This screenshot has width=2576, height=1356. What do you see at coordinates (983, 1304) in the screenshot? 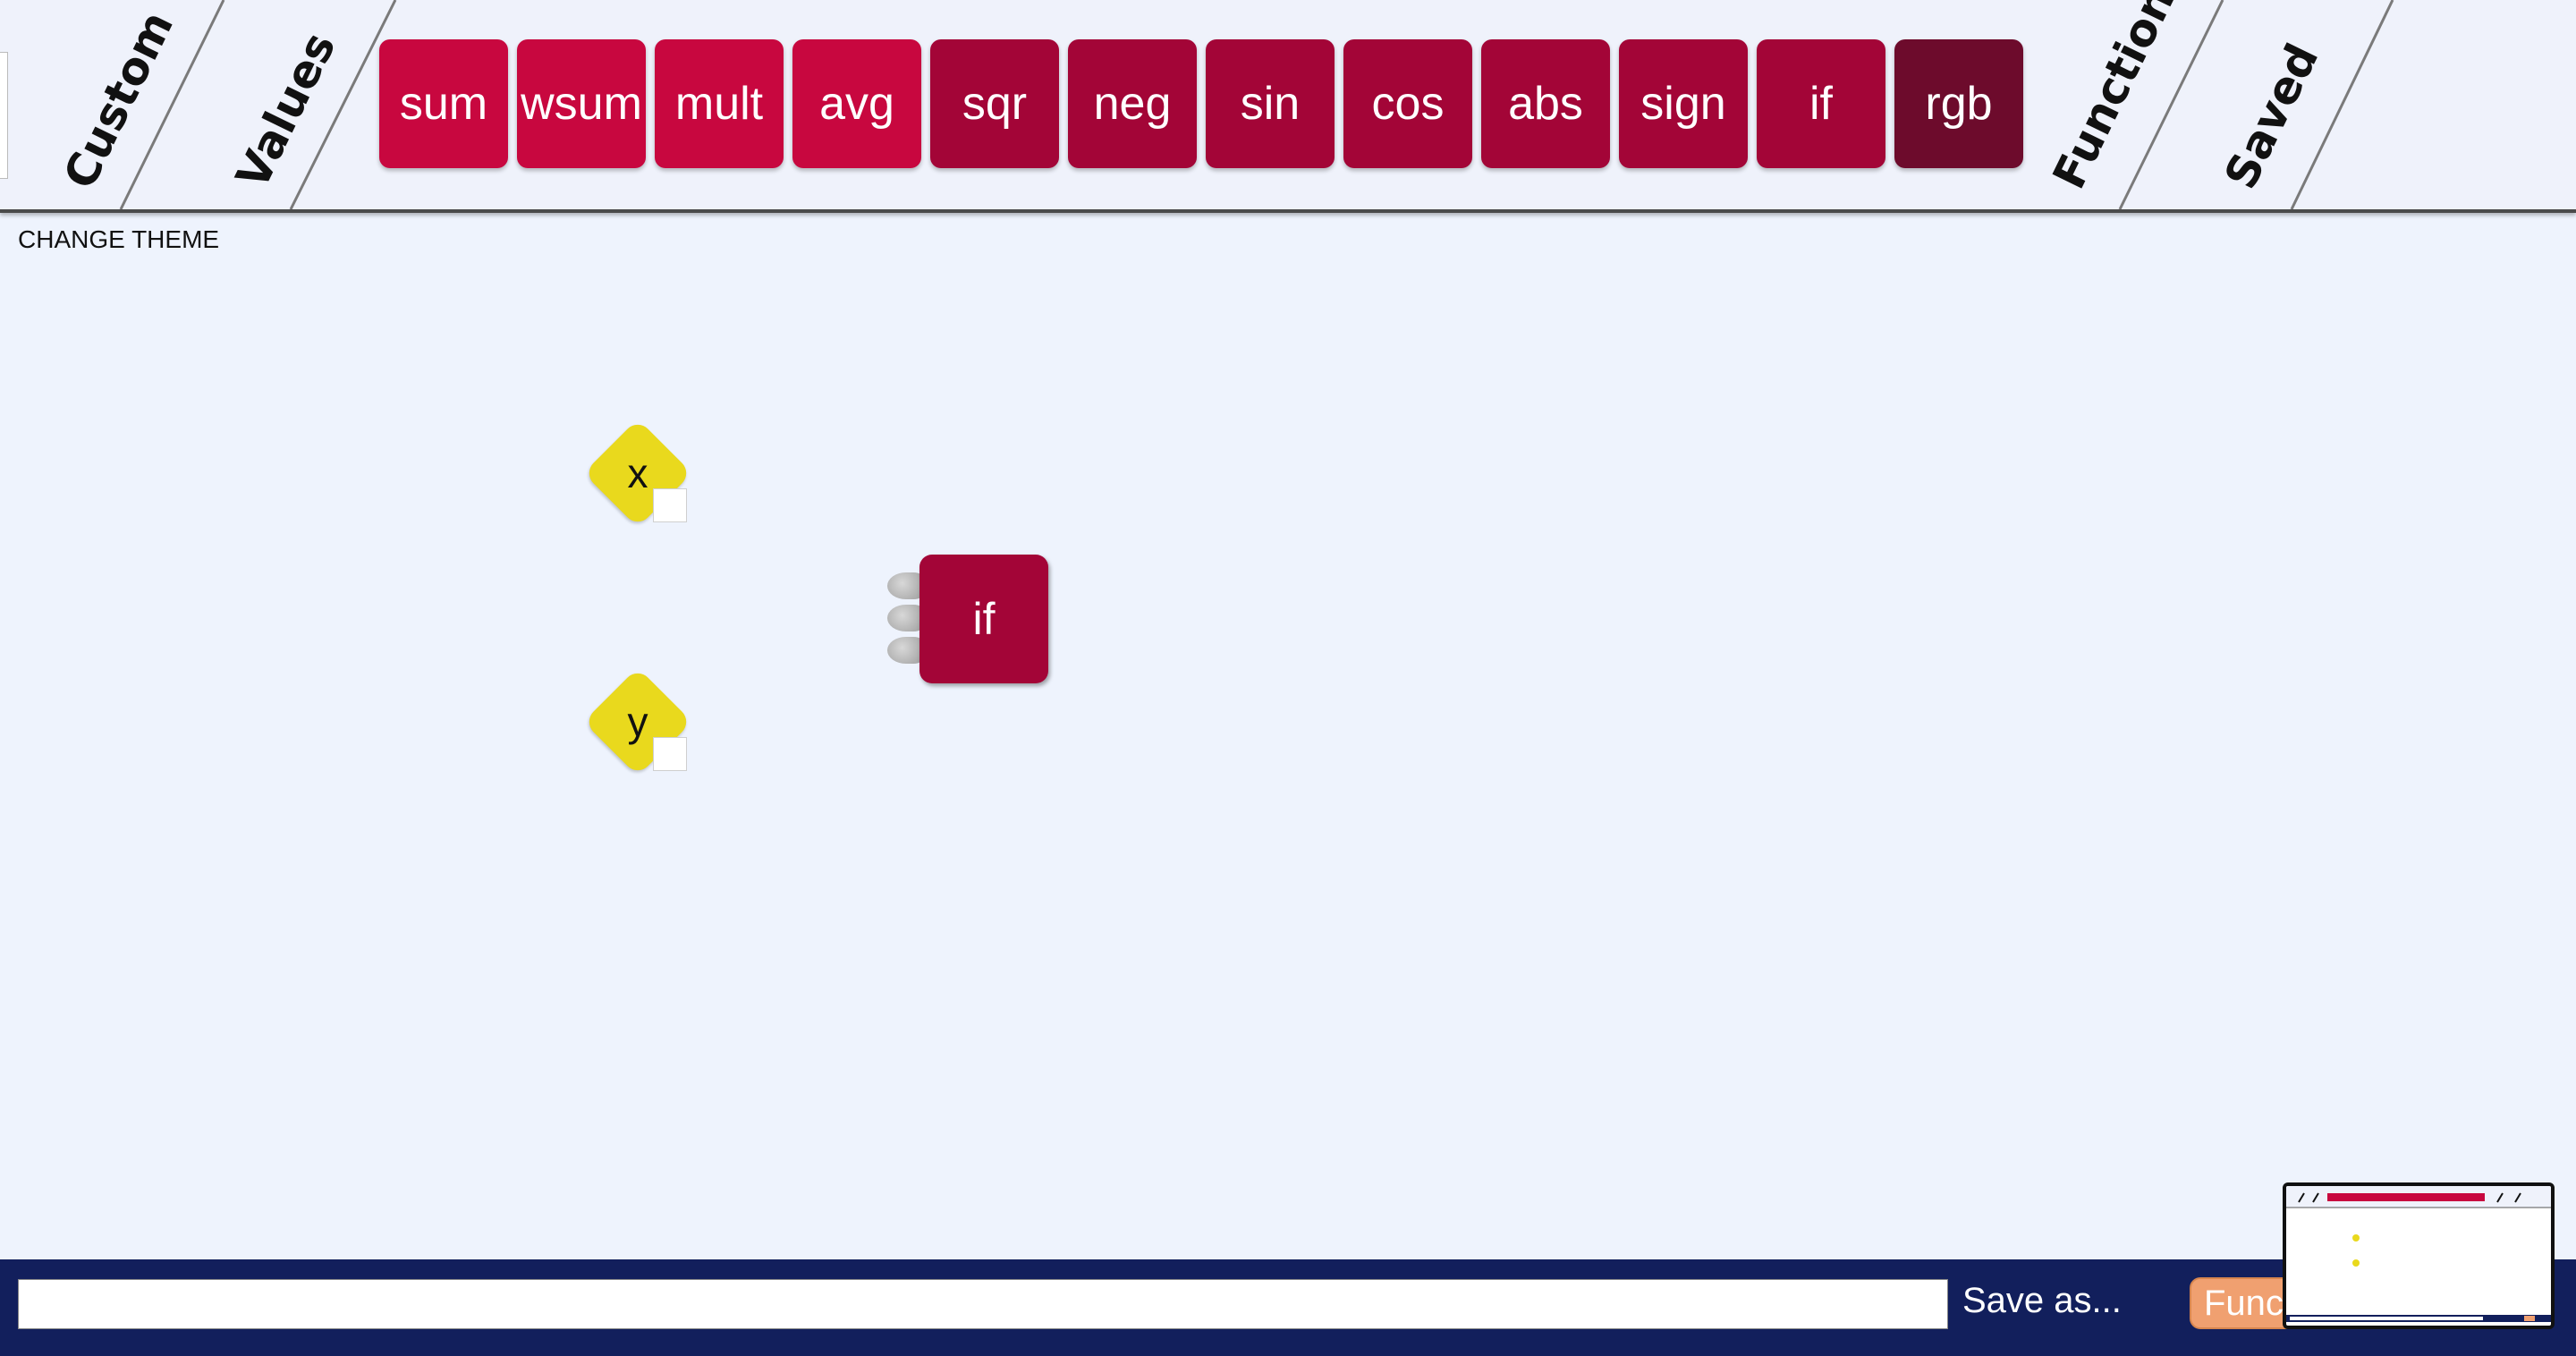
I see `save-name-input` at bounding box center [983, 1304].